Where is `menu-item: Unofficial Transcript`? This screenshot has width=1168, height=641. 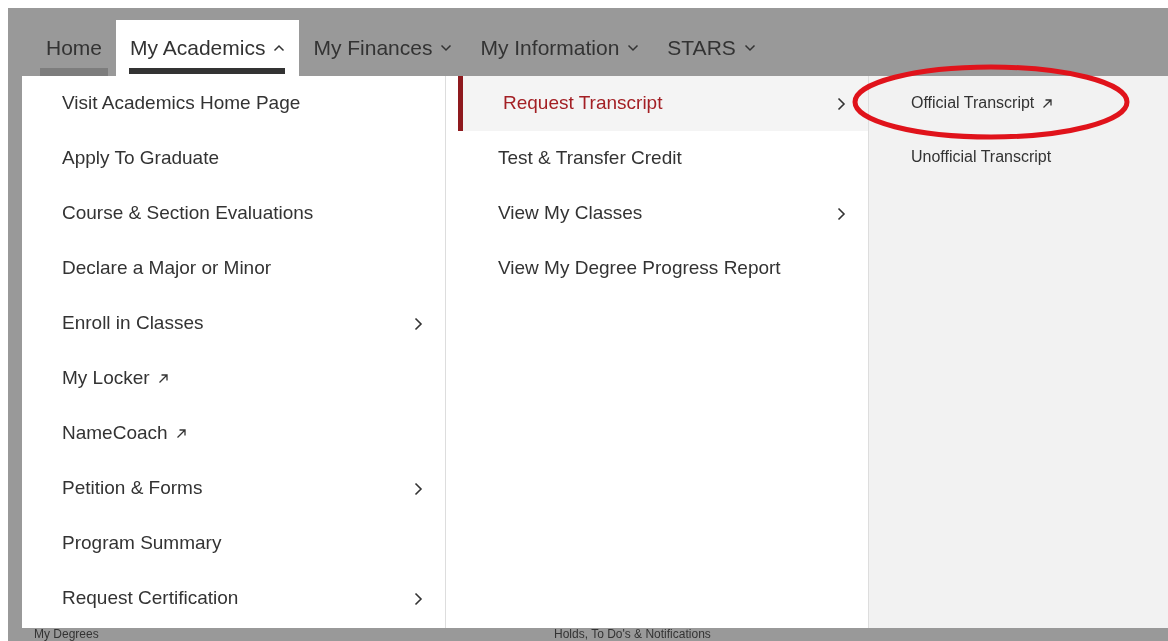 menu-item: Unofficial Transcript is located at coordinates (1018, 157).